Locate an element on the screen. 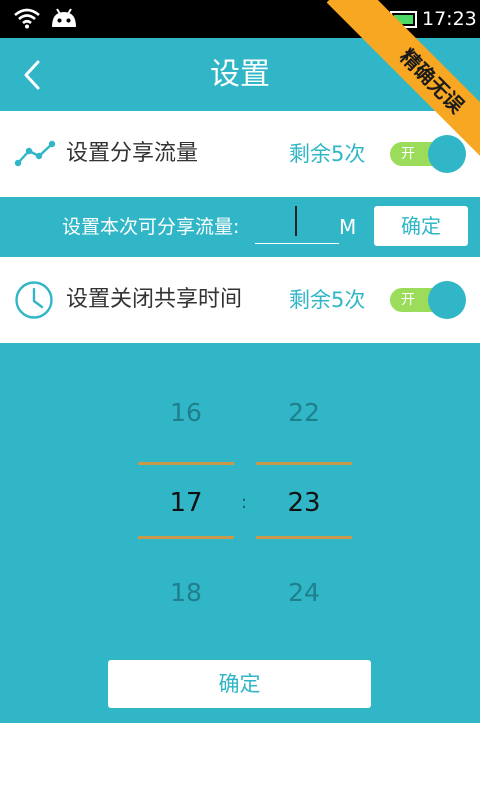 The width and height of the screenshot is (480, 800). page-title: 设置 is located at coordinates (240, 74).